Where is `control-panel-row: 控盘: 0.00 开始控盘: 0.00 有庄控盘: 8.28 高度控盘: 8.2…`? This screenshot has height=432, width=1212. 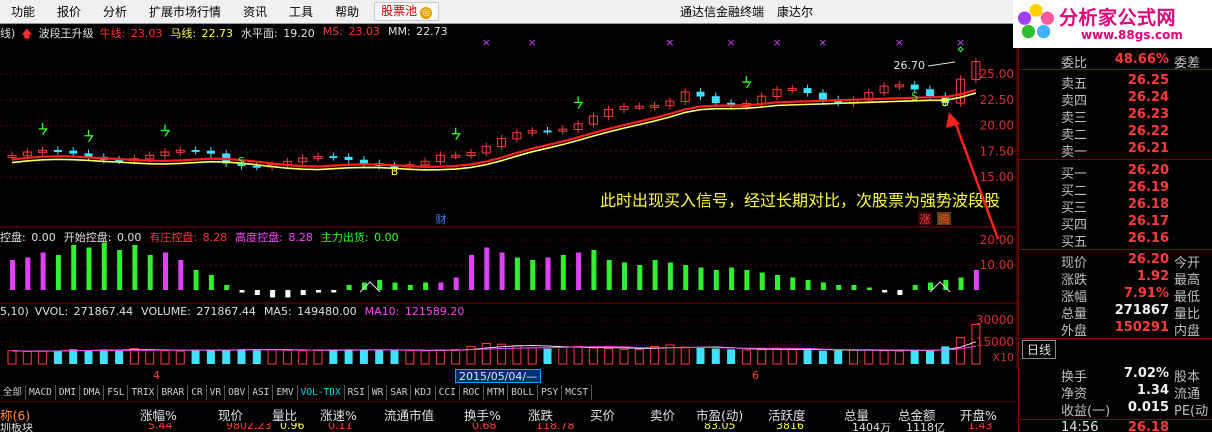 control-panel-row: 控盘: 0.00 开始控盘: 0.00 有庄控盘: 8.28 高度控盘: 8.2… is located at coordinates (201, 236).